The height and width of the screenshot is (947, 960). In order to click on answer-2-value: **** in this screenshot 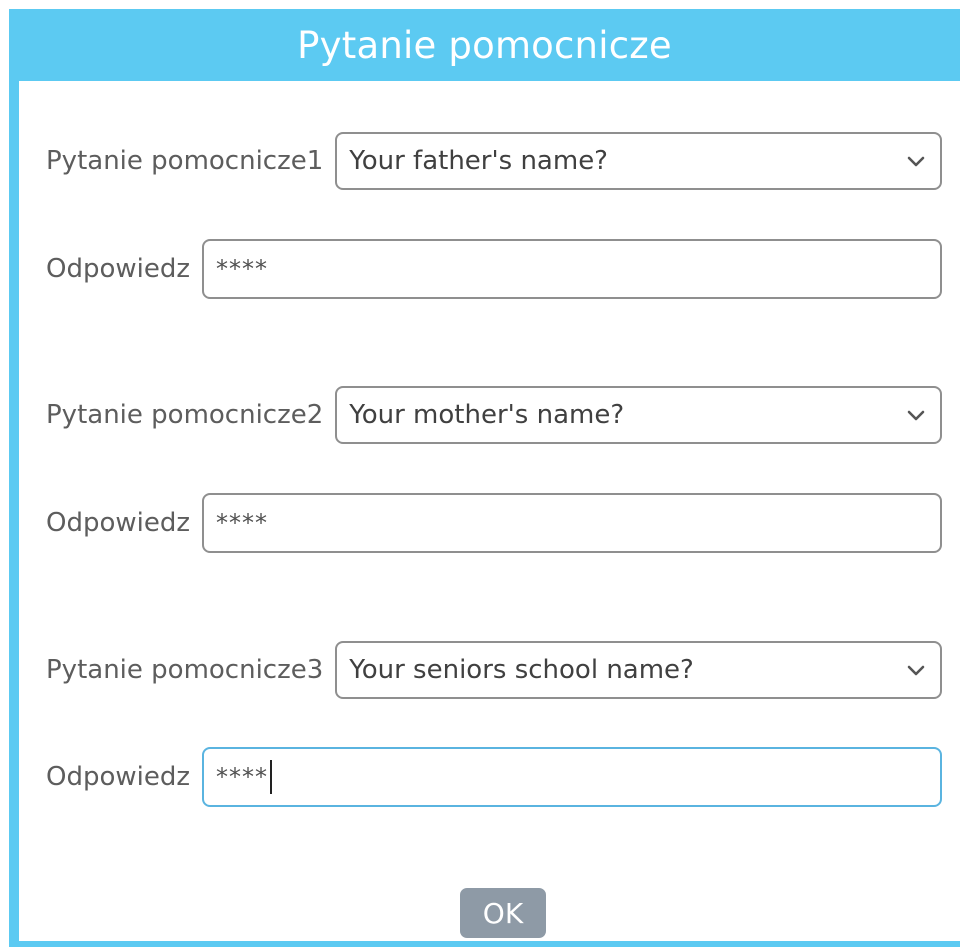, I will do `click(242, 523)`.